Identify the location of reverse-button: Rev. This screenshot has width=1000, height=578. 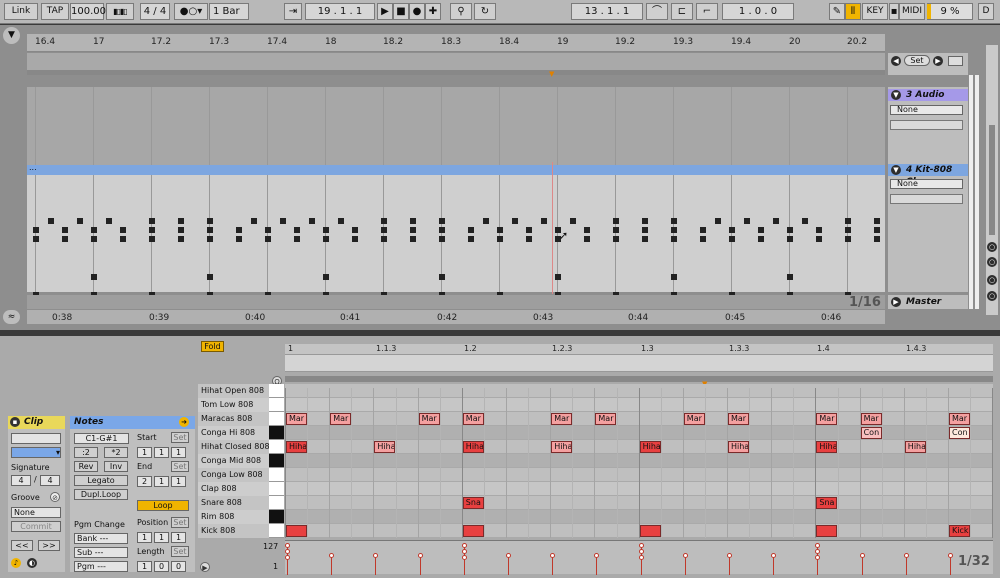
(86, 466).